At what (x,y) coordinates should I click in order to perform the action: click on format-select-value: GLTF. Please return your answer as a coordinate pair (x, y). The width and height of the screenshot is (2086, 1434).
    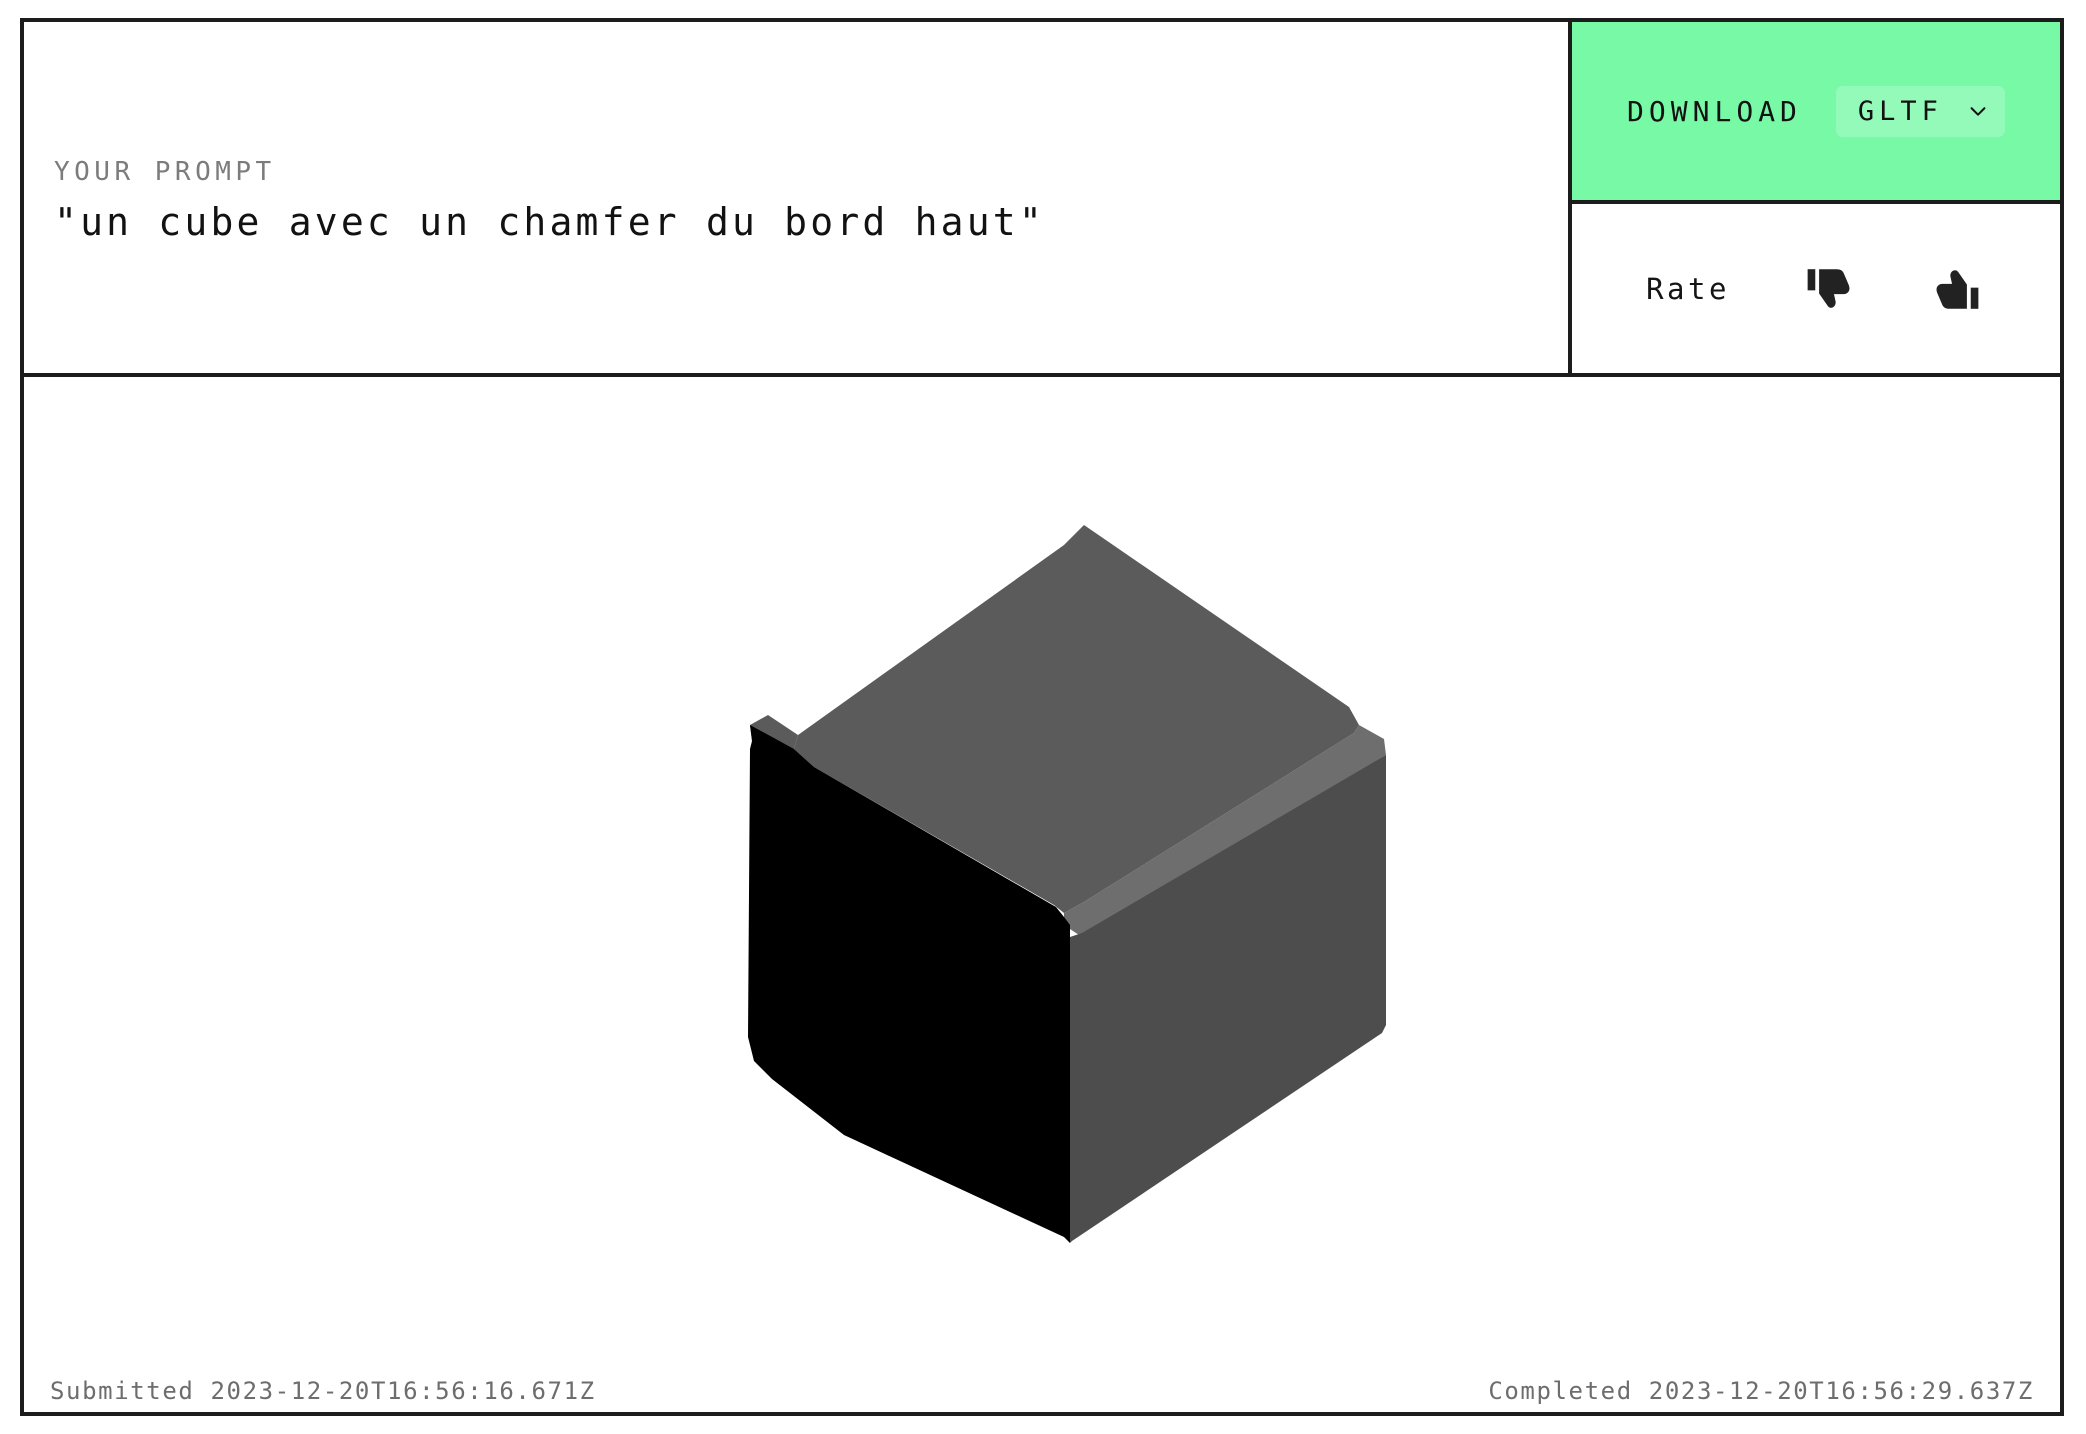
    Looking at the image, I should click on (1900, 111).